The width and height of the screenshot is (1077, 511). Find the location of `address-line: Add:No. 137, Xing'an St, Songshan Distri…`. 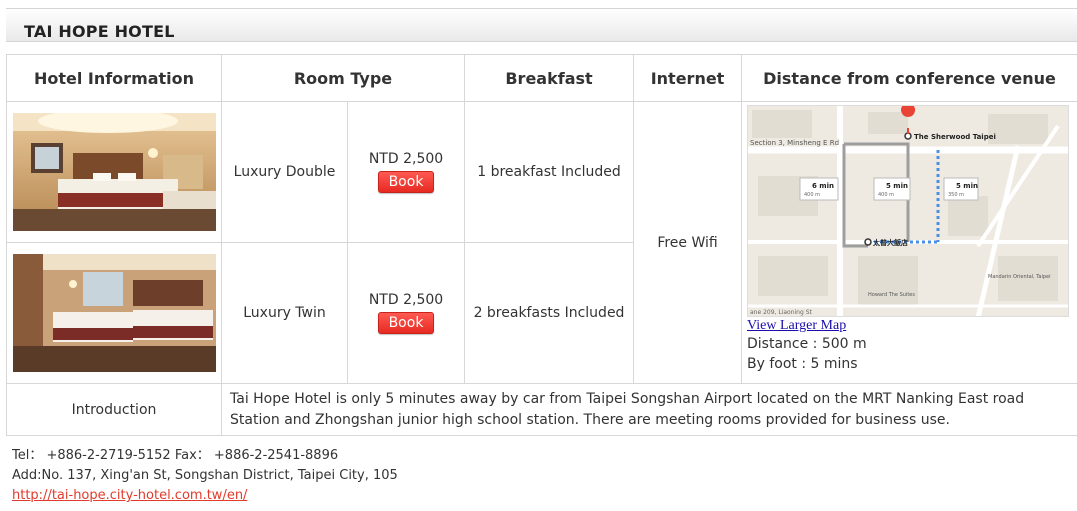

address-line: Add:No. 137, Xing'an St, Songshan Distri… is located at coordinates (205, 475).